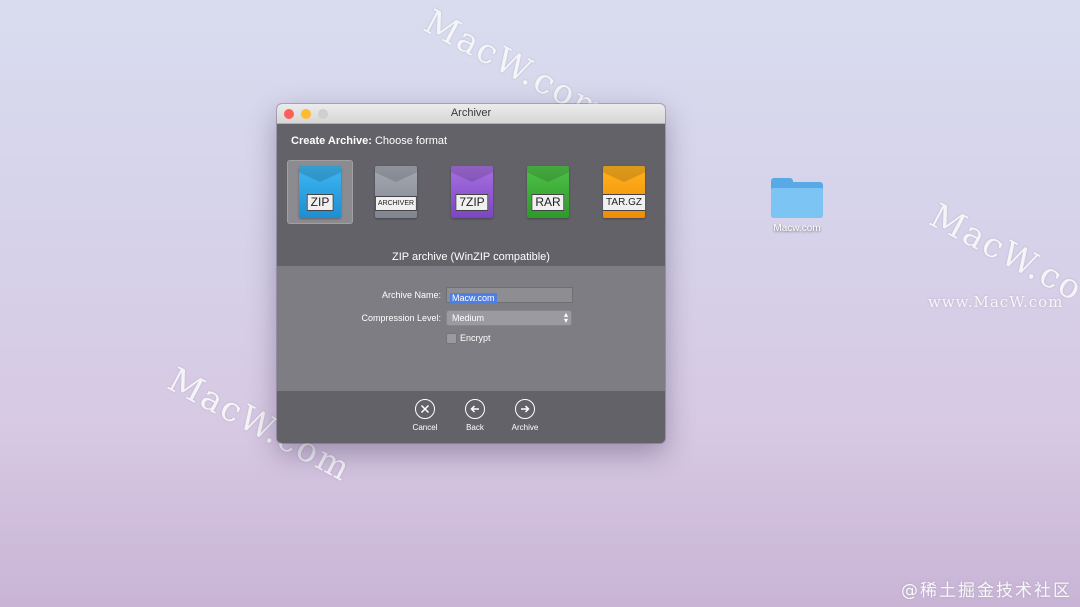 The width and height of the screenshot is (1080, 607). What do you see at coordinates (473, 298) in the screenshot?
I see `archive-name-value: Macw.com` at bounding box center [473, 298].